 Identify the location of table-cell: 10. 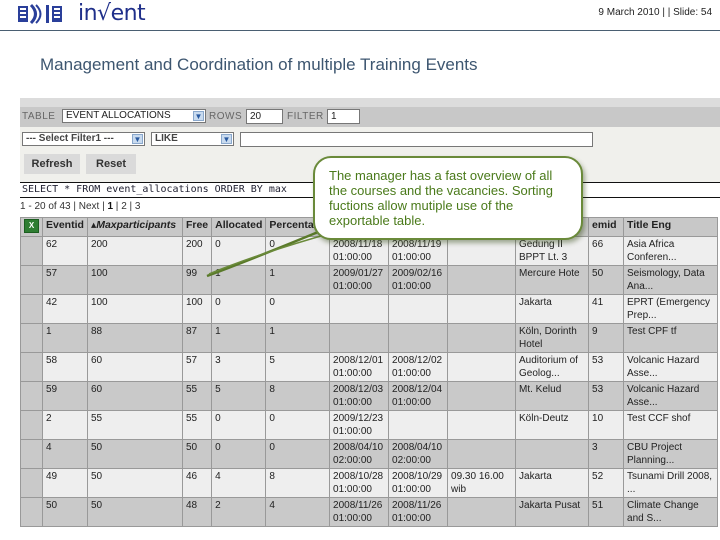
(606, 425).